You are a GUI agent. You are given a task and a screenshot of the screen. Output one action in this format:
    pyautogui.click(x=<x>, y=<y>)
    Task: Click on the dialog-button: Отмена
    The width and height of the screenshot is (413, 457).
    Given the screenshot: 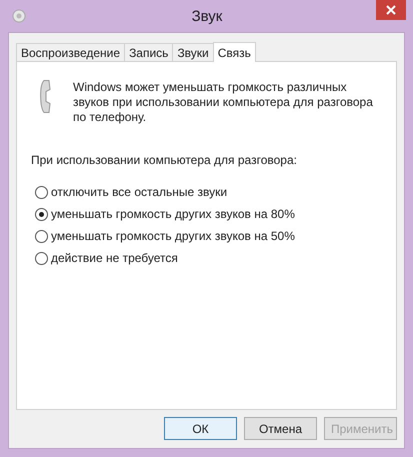 What is the action you would take?
    pyautogui.click(x=280, y=428)
    